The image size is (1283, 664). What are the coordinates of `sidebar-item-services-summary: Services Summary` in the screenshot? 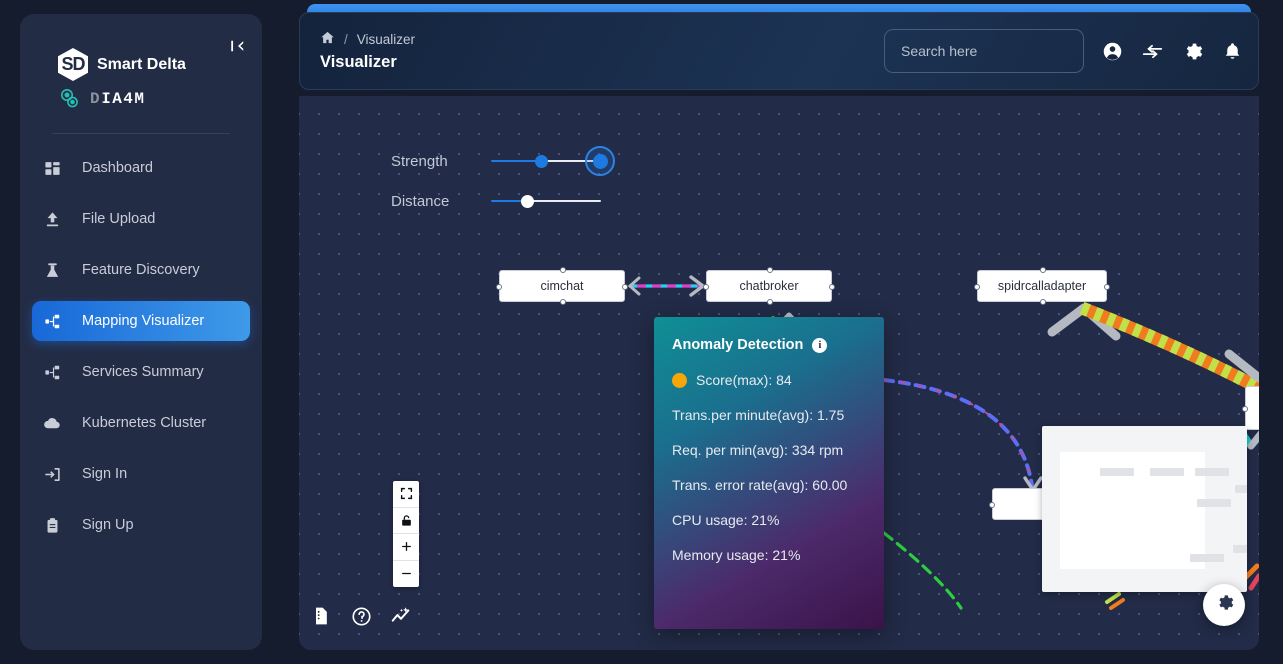 It's located at (141, 372).